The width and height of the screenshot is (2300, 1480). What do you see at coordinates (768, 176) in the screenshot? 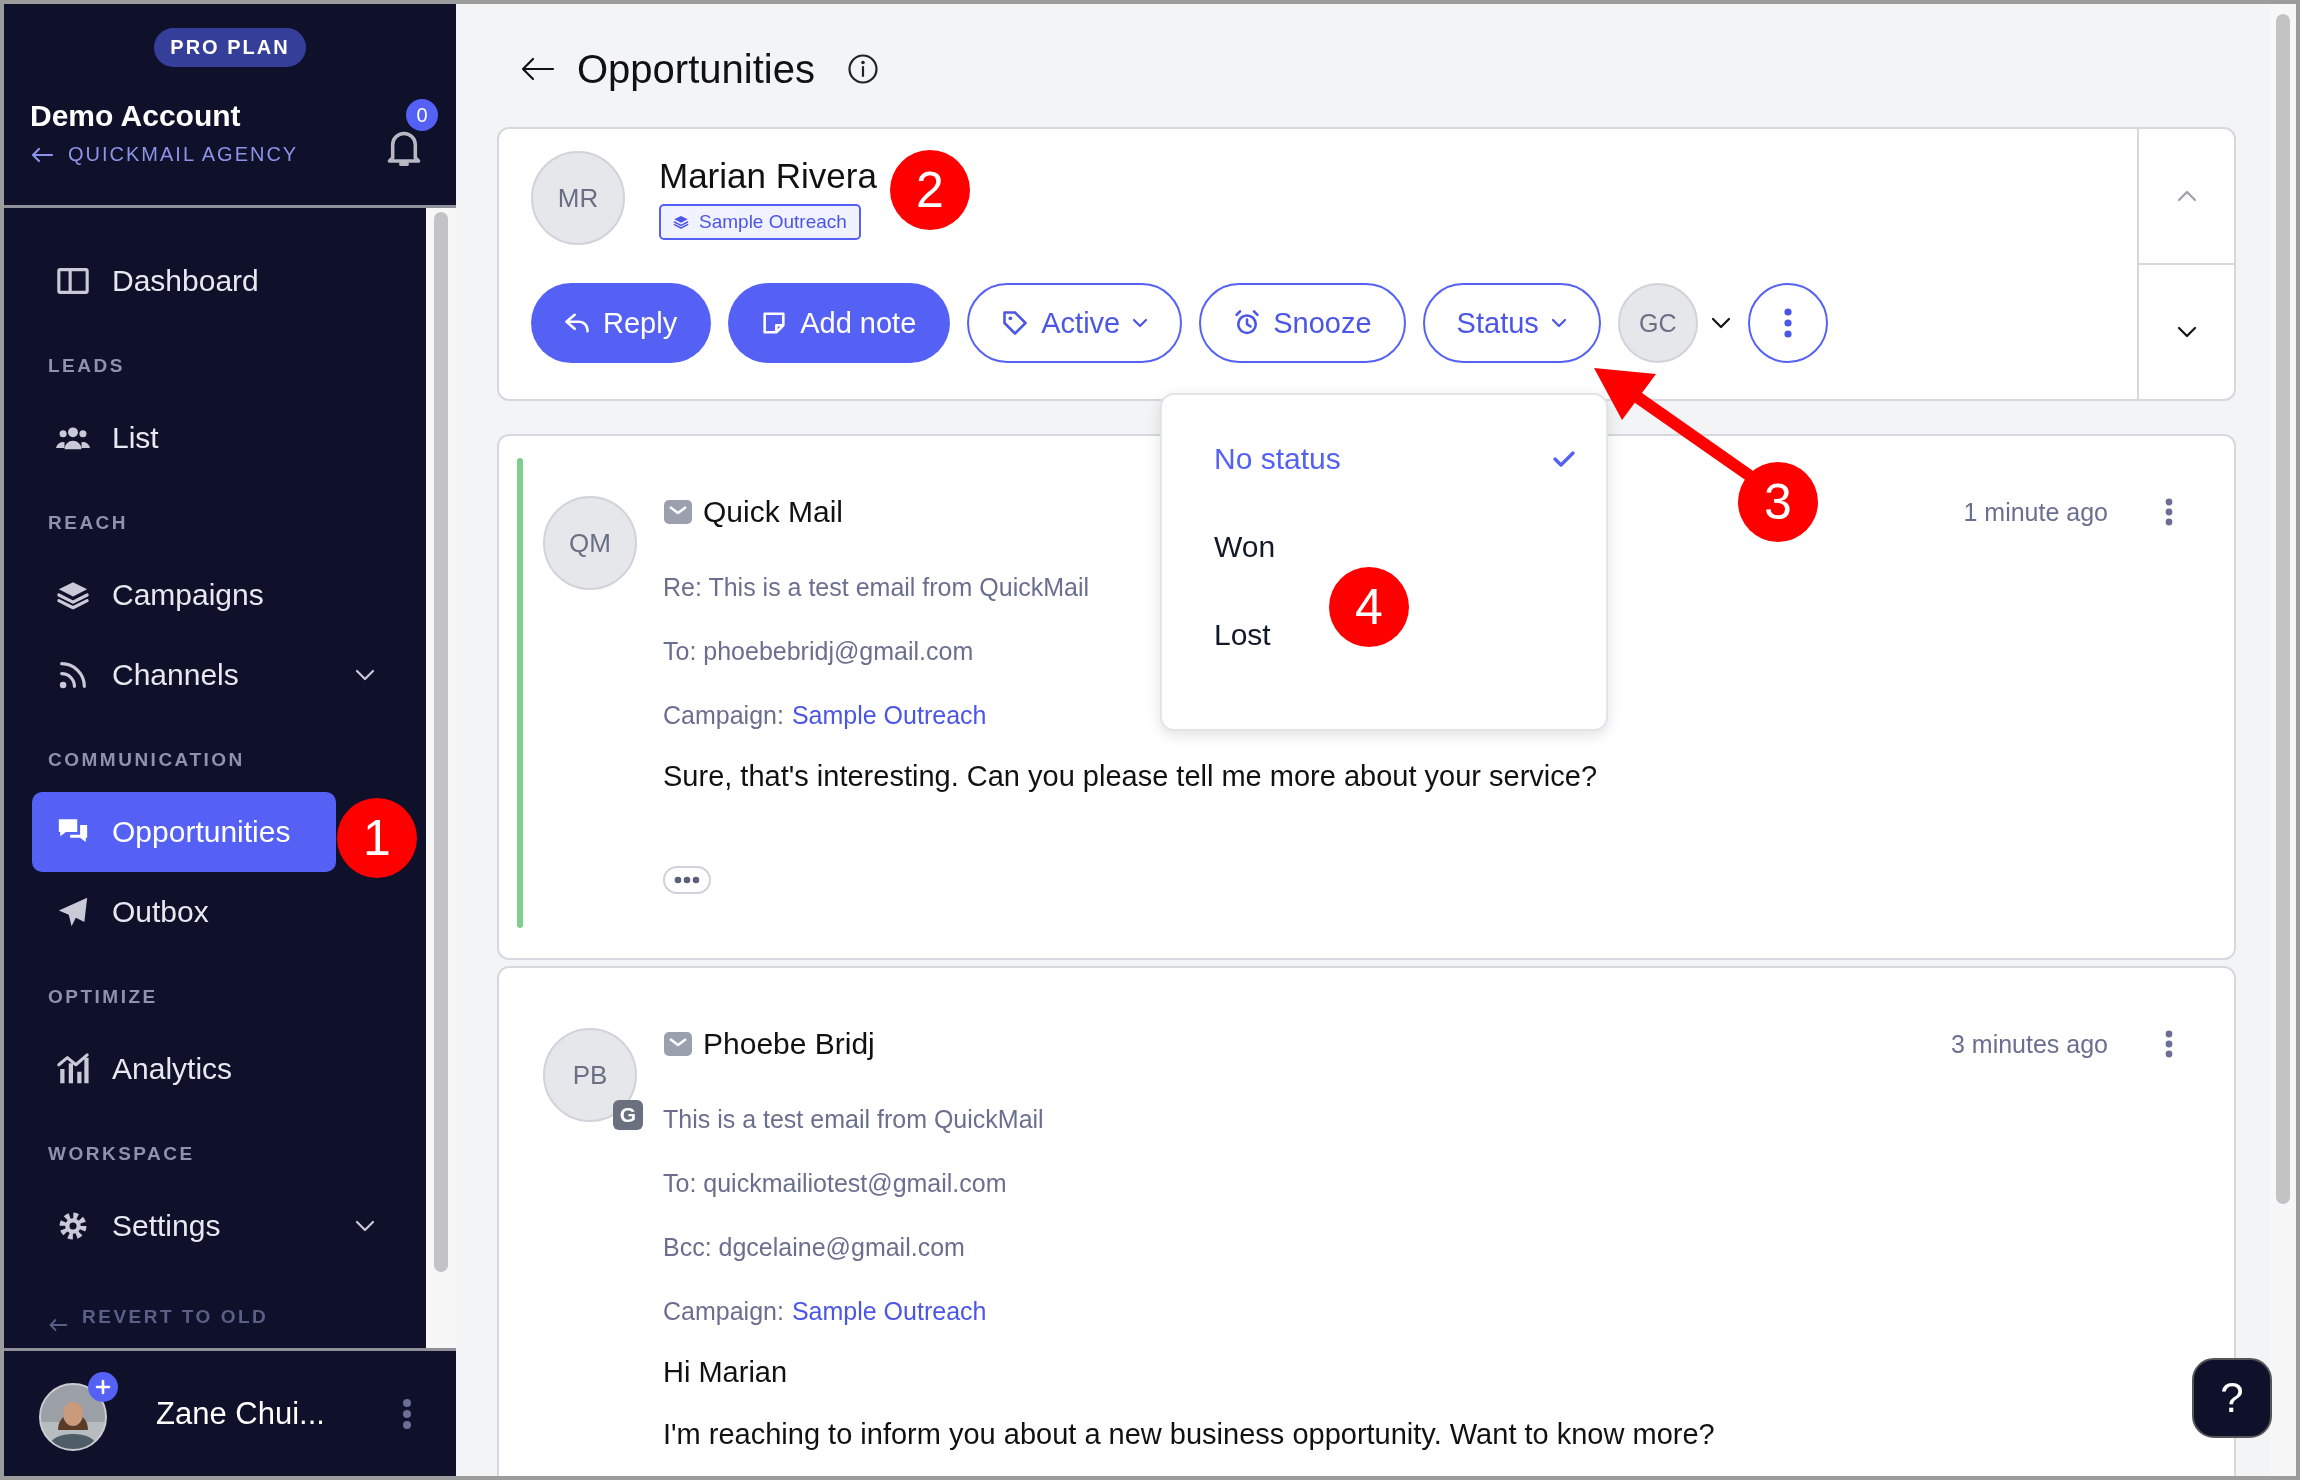
I see `lead-name: Marian Rivera` at bounding box center [768, 176].